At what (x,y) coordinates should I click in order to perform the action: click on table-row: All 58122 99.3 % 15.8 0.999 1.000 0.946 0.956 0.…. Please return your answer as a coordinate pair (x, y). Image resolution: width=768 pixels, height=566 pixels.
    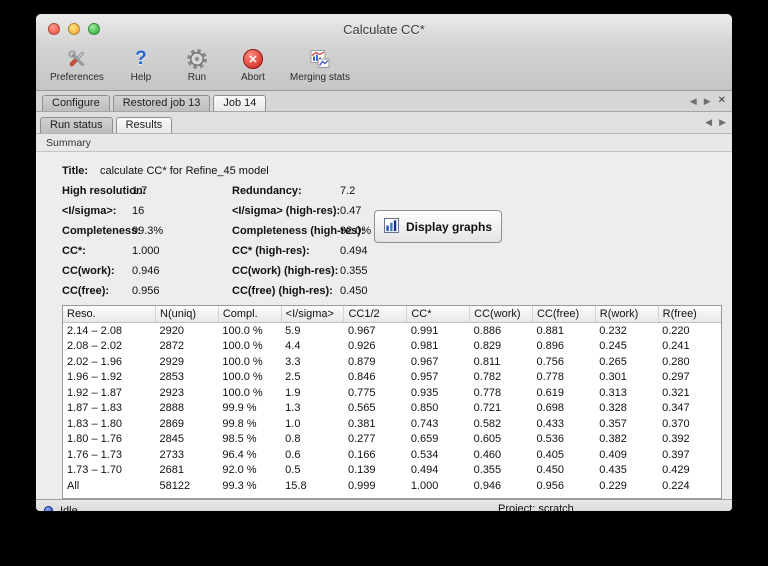
    Looking at the image, I should click on (392, 486).